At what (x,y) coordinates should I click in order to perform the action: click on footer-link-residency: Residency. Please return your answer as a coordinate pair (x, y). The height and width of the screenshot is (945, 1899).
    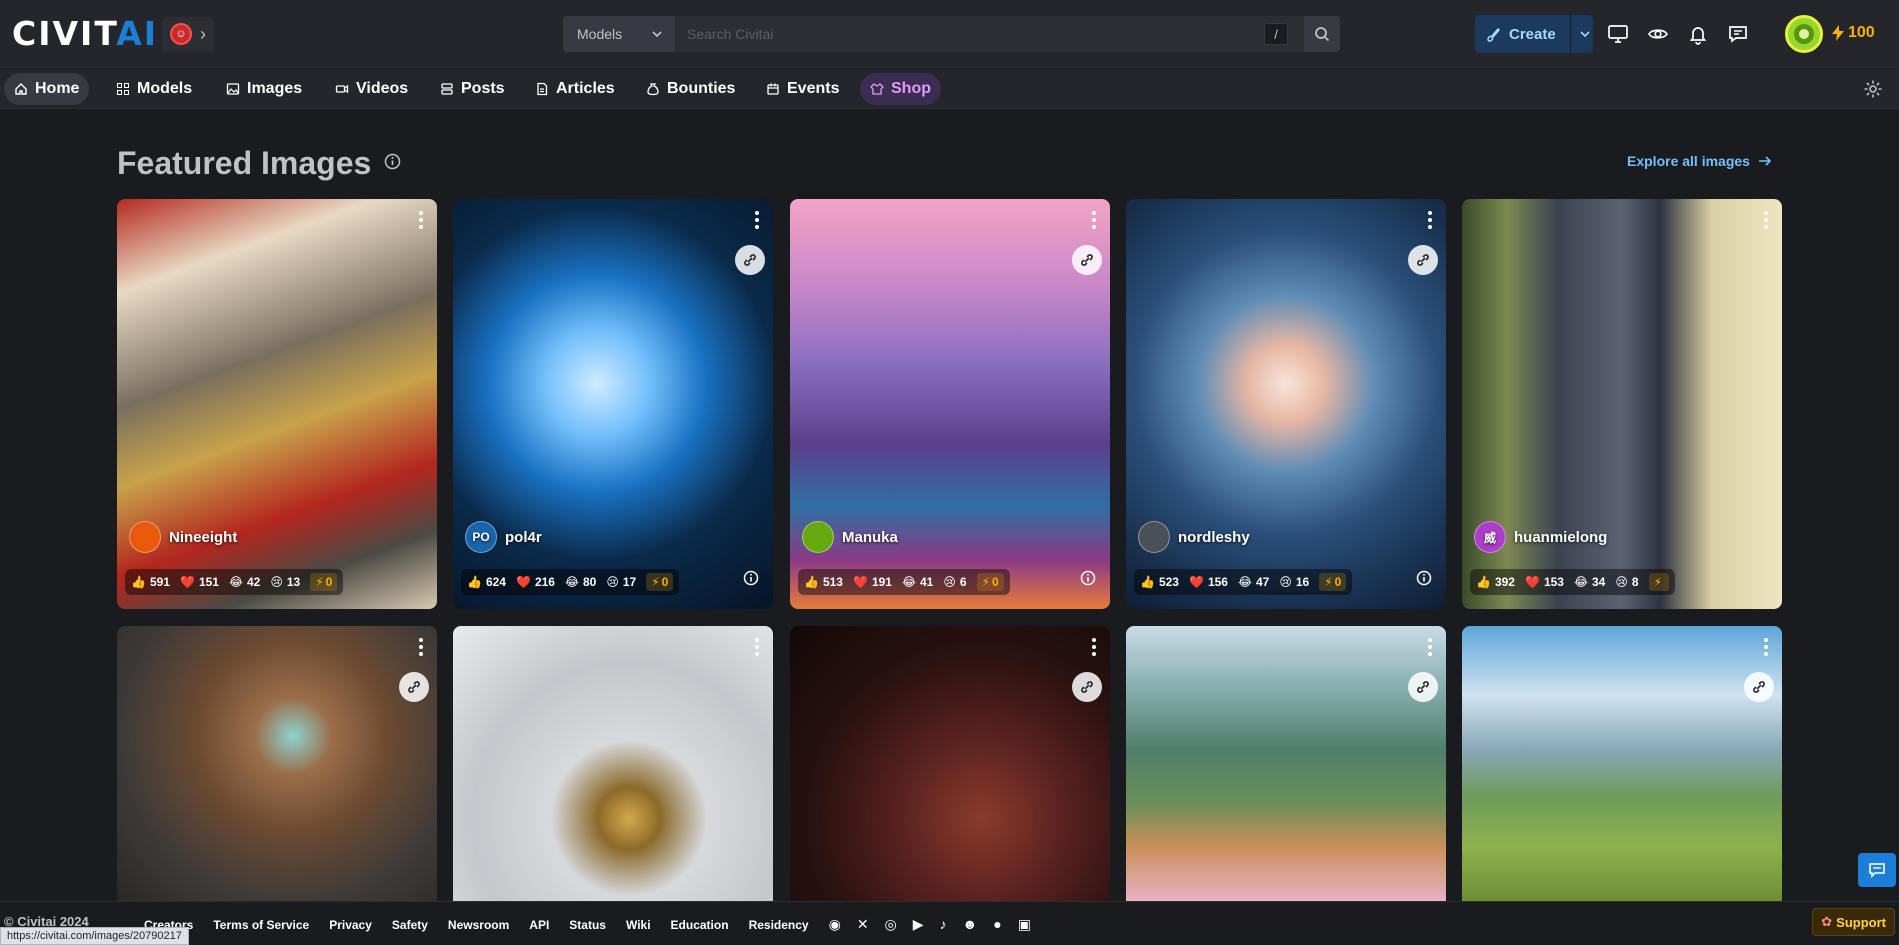
    Looking at the image, I should click on (779, 925).